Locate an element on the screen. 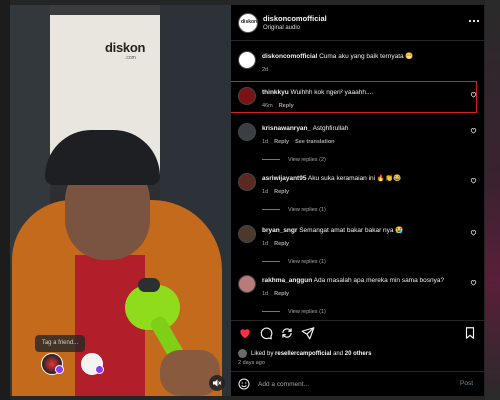  comment-text: krisnawanryan_ Astghfirullah is located at coordinates (362, 128).